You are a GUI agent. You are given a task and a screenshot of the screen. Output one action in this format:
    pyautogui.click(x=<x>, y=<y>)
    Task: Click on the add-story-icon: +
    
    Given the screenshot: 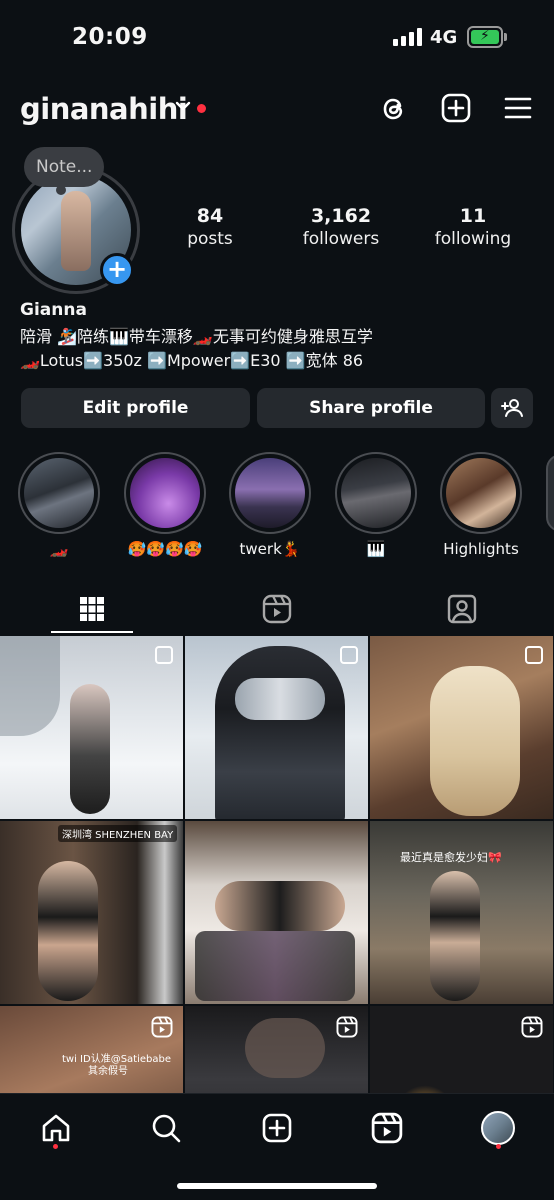 What is the action you would take?
    pyautogui.click(x=117, y=270)
    